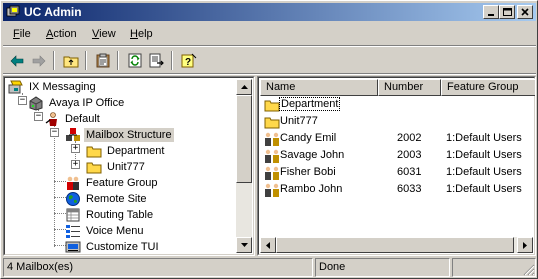 Image resolution: width=538 pixels, height=279 pixels. I want to click on tree-item-customize-tui: Customize TUI, so click(113, 247).